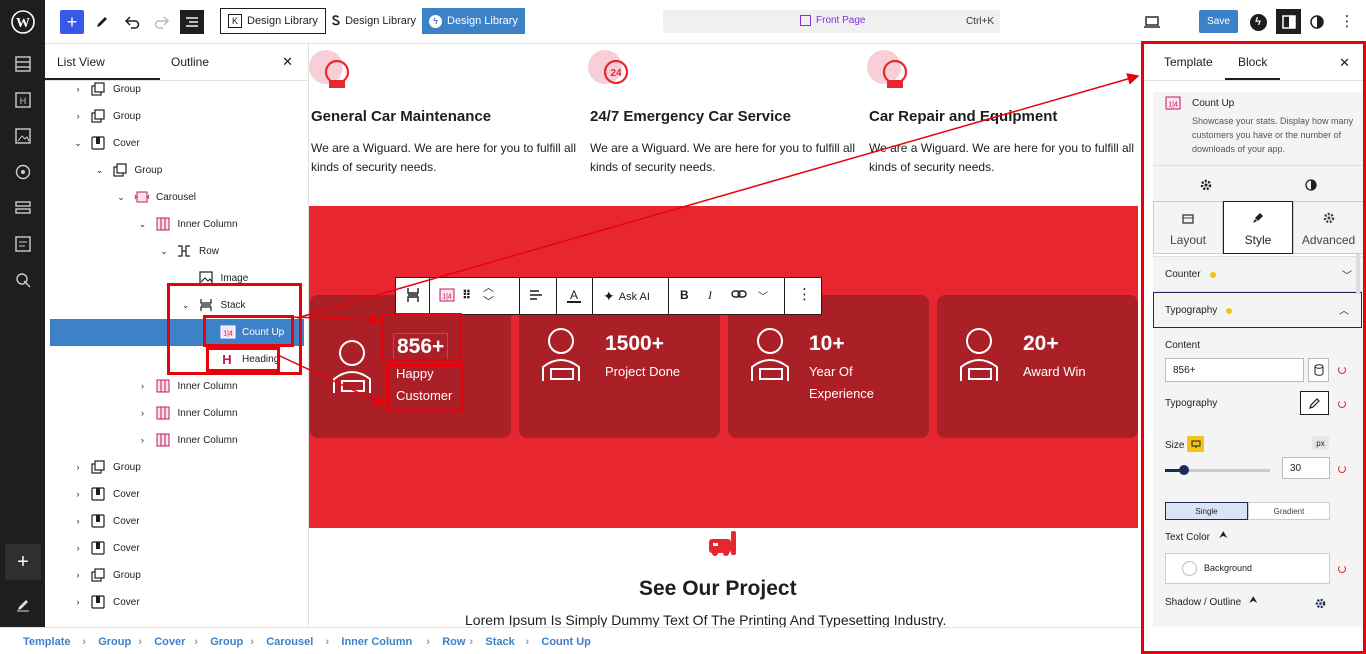 The image size is (1366, 654). What do you see at coordinates (177, 332) in the screenshot?
I see `list-item: 1|4 Count Up` at bounding box center [177, 332].